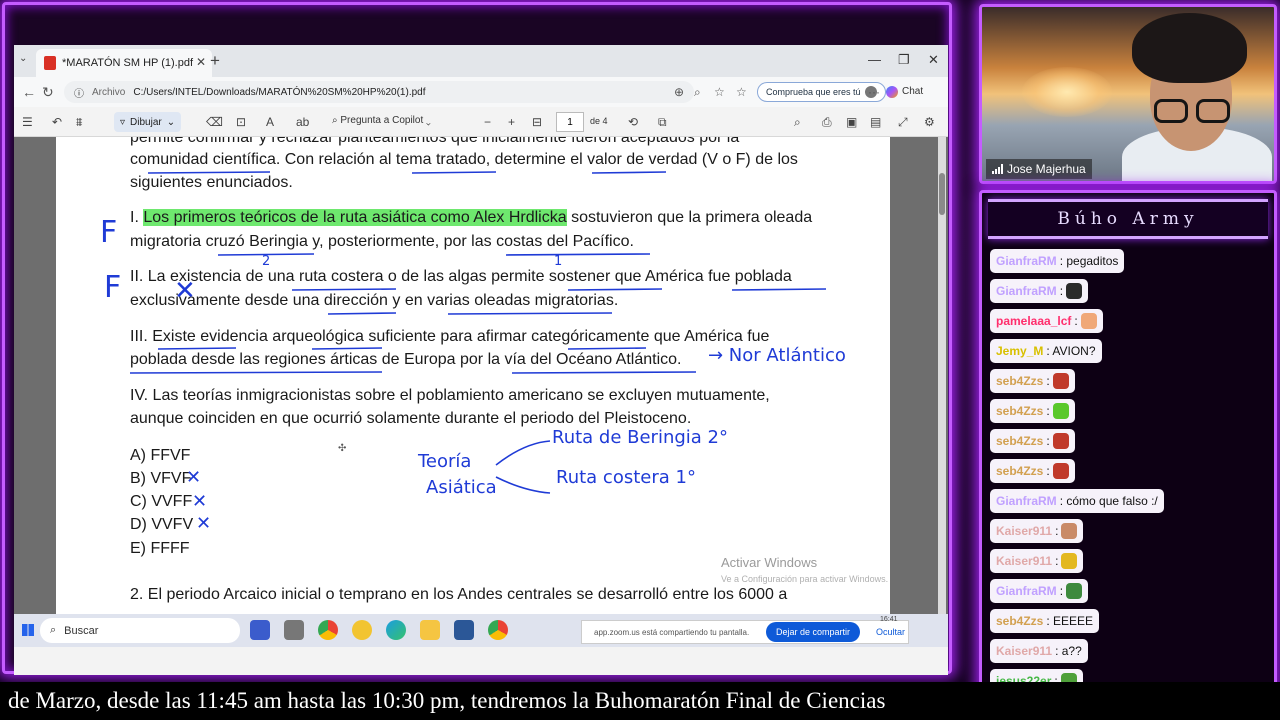  What do you see at coordinates (719, 92) in the screenshot?
I see `favorite-star-icon: ☆` at bounding box center [719, 92].